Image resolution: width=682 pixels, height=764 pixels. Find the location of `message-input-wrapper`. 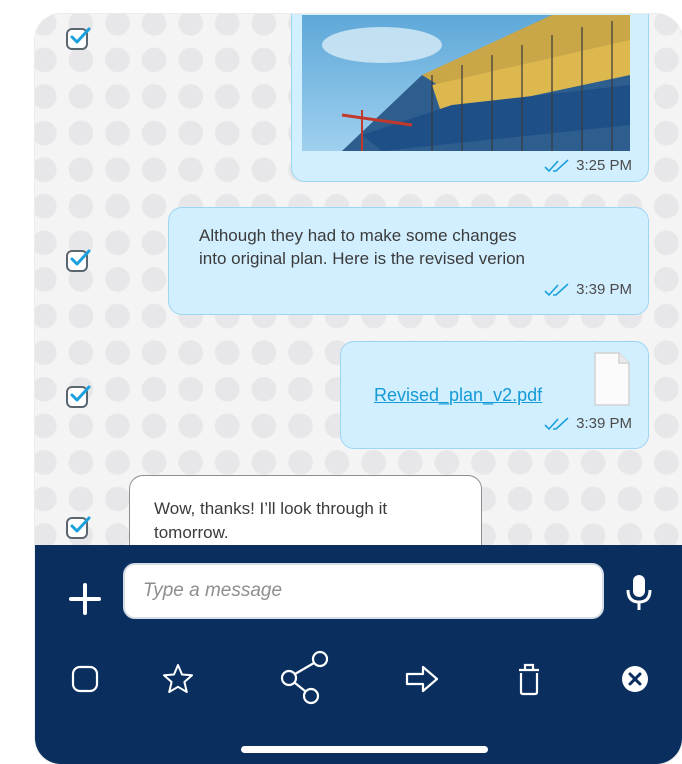

message-input-wrapper is located at coordinates (363, 591).